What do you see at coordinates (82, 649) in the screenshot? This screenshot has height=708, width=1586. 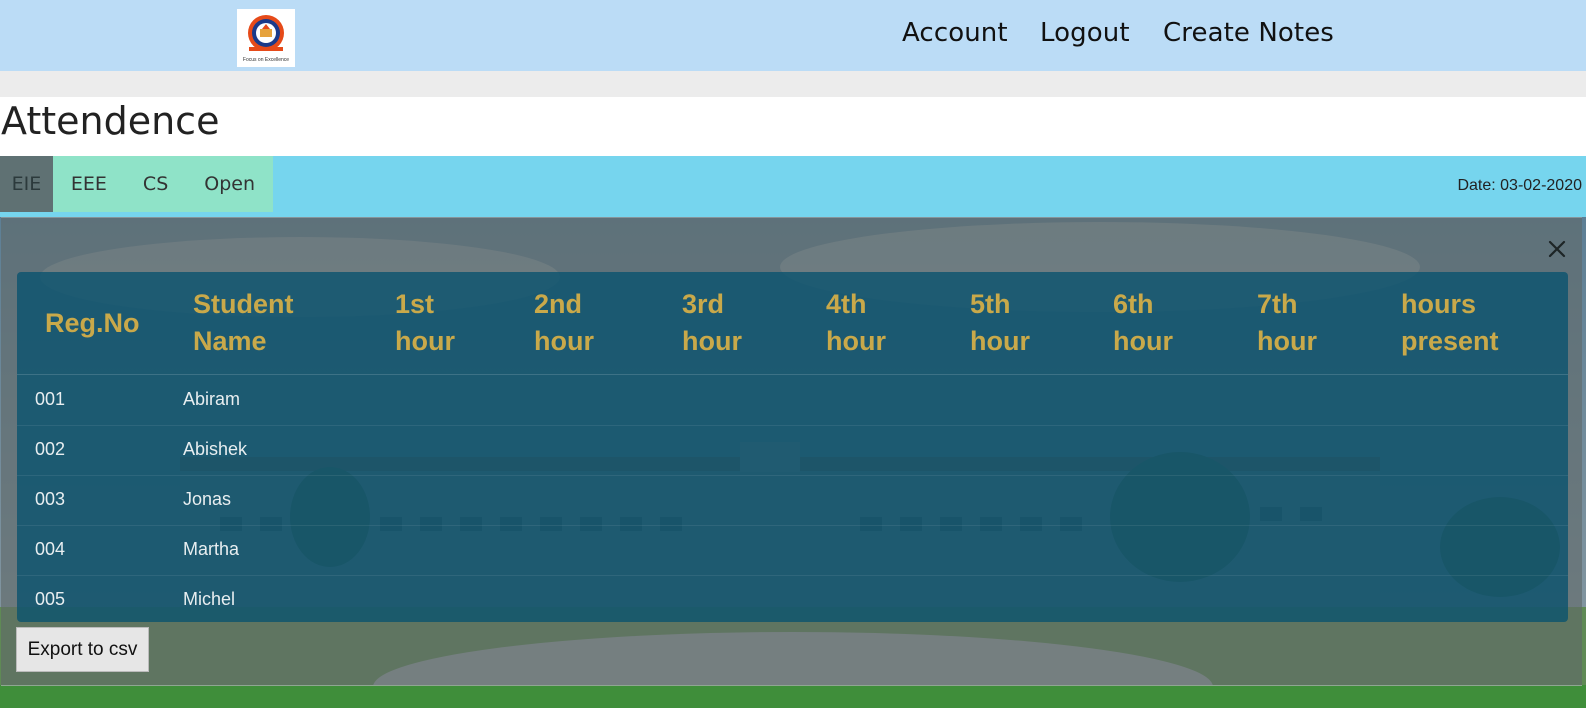 I see `export-csv-button: Export to csv` at bounding box center [82, 649].